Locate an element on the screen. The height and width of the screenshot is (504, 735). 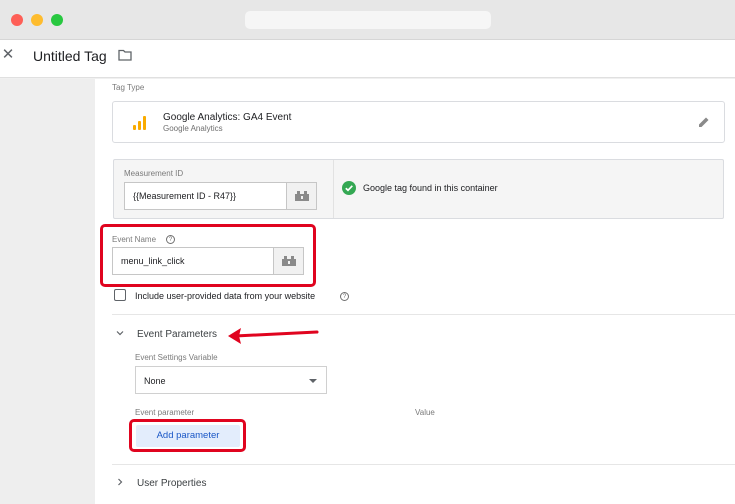
google-analytics-icon is located at coordinates (140, 123).